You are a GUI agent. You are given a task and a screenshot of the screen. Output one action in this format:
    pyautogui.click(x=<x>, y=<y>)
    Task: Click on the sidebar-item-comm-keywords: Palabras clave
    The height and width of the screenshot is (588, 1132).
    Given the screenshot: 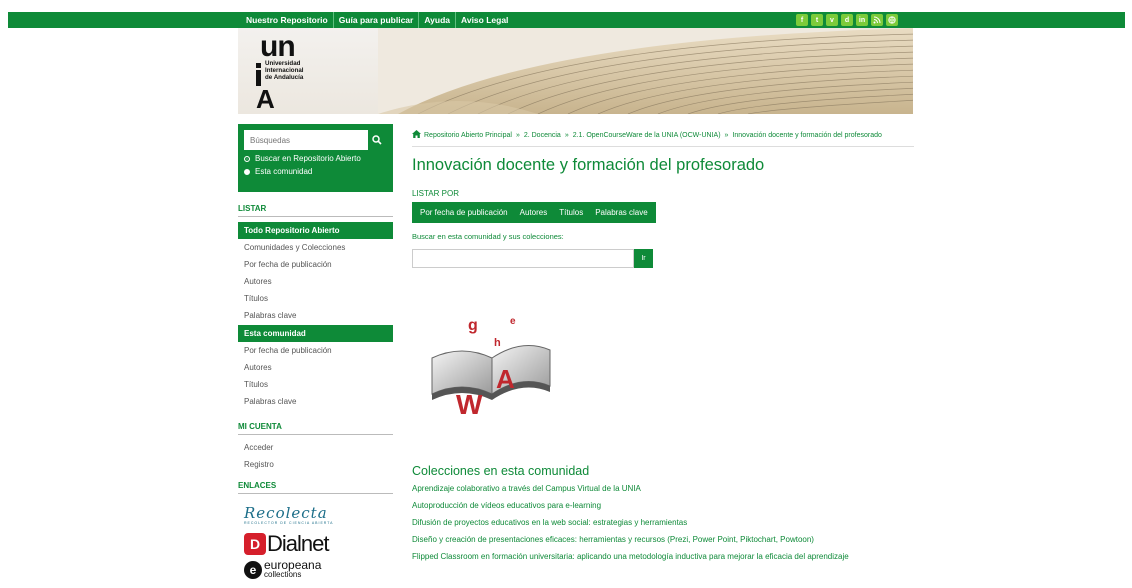 What is the action you would take?
    pyautogui.click(x=315, y=401)
    